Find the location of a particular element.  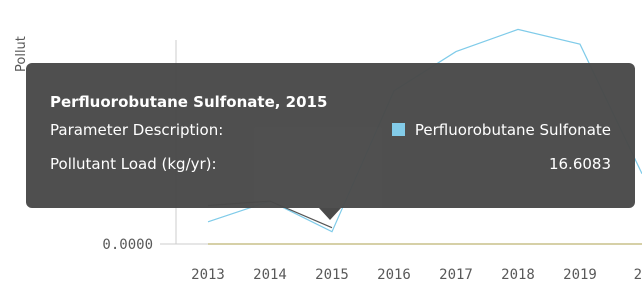

tooltip-param-value-wrap: Perfluorobutane Sulfonate is located at coordinates (501, 130).